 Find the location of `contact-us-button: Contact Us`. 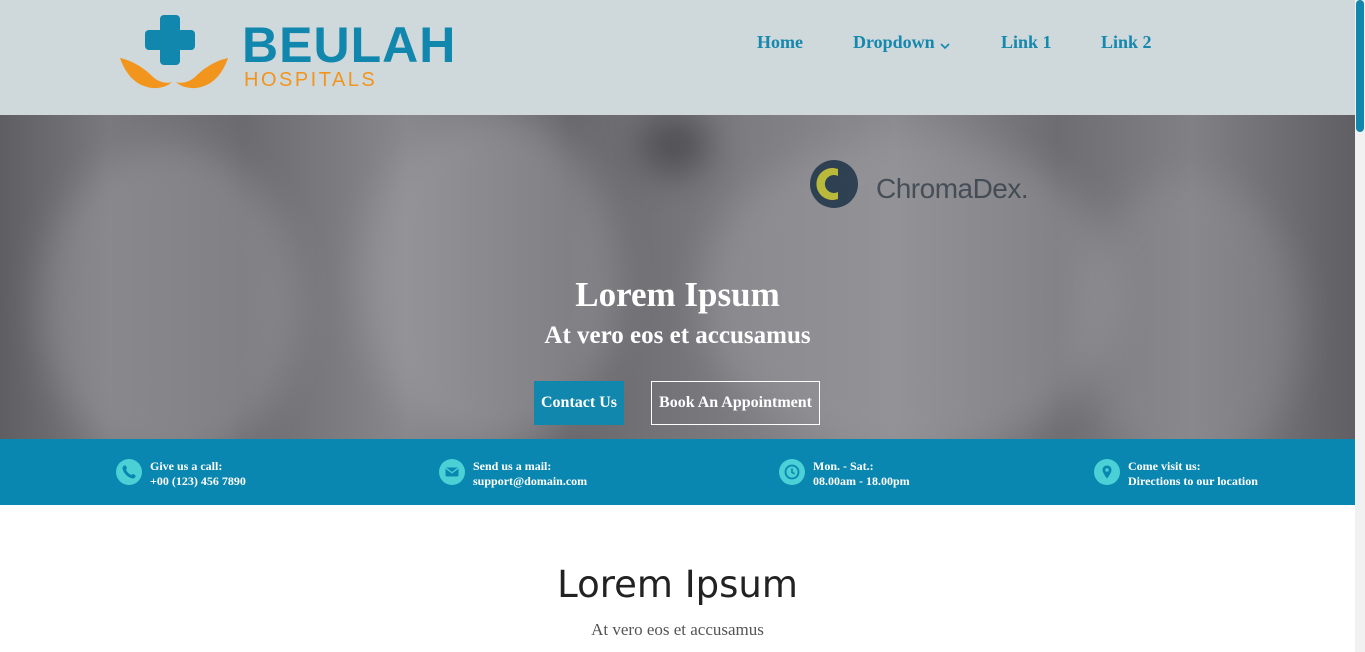

contact-us-button: Contact Us is located at coordinates (579, 403).